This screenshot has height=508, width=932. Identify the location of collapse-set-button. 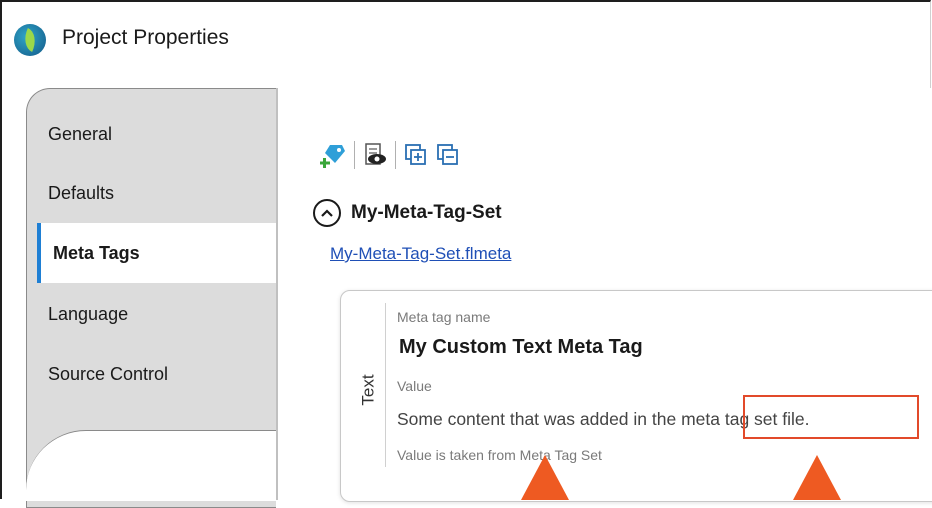
(327, 213).